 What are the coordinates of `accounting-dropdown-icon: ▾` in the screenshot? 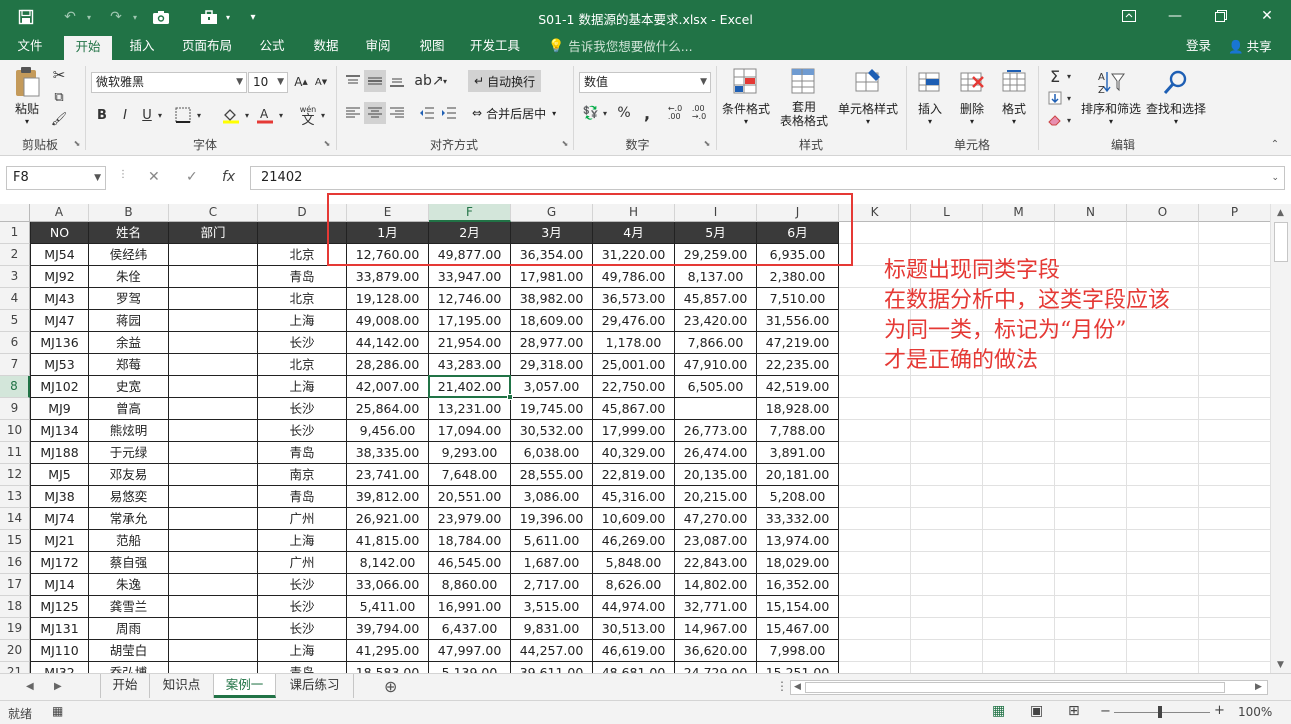 It's located at (605, 113).